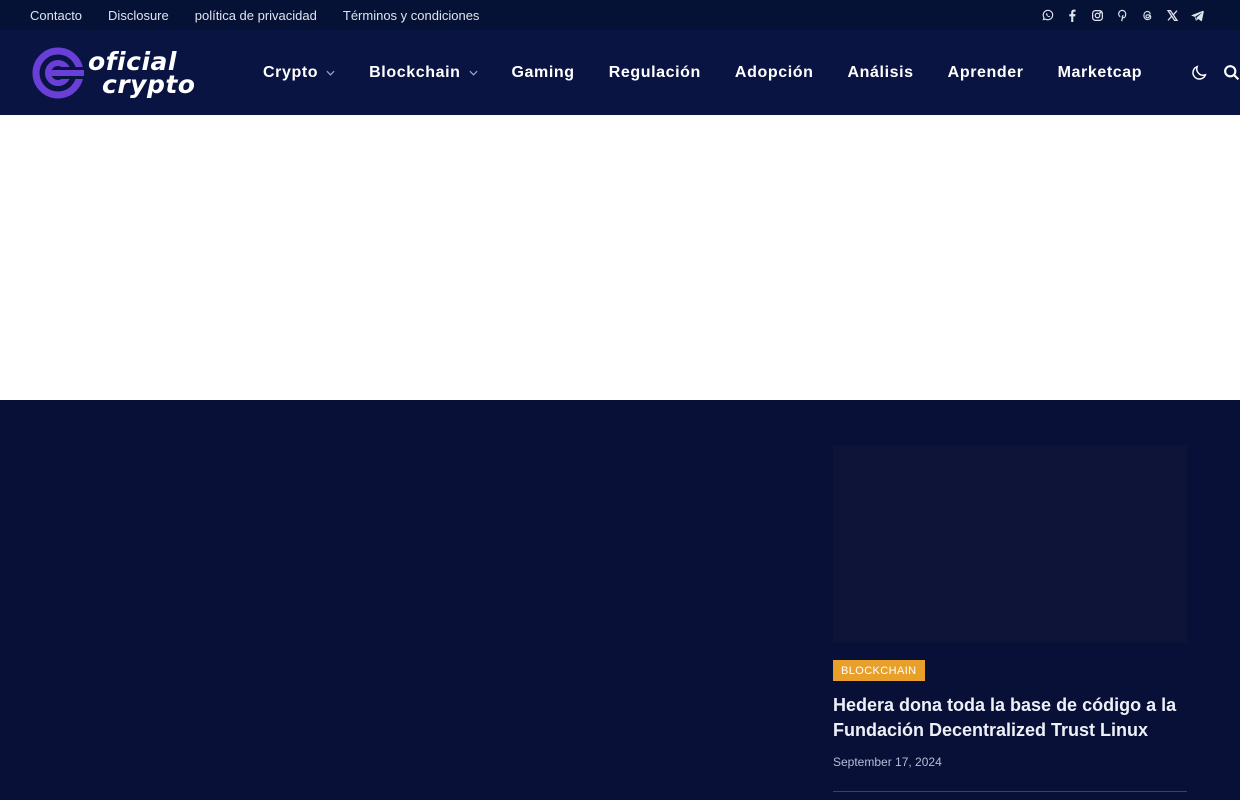  I want to click on top-link-disclosure: Disclosure, so click(138, 15).